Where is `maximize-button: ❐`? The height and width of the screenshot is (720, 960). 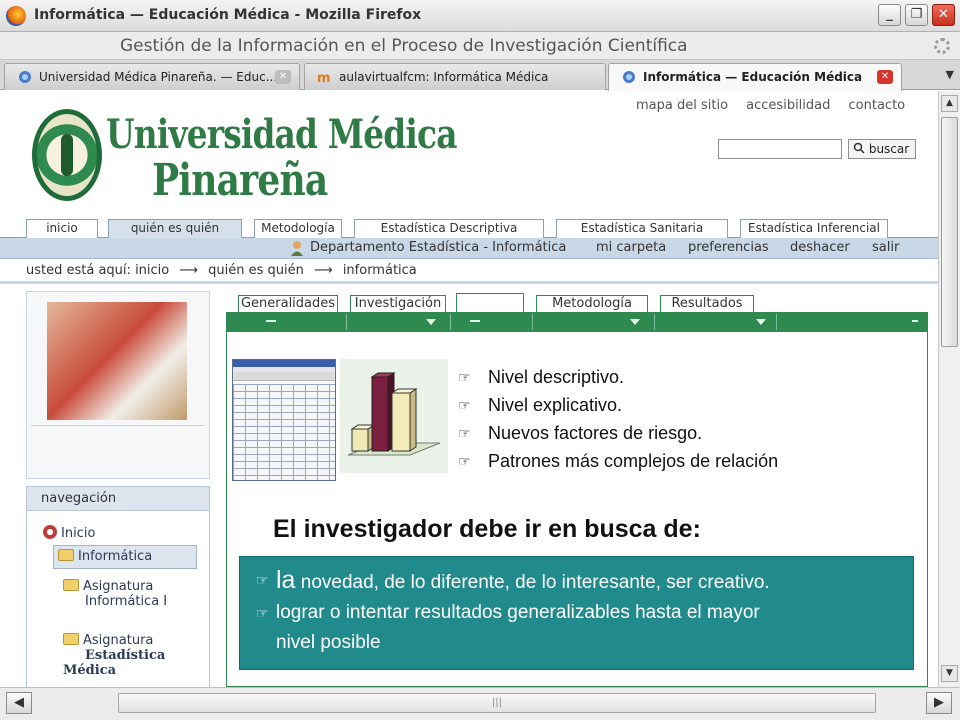
maximize-button: ❐ is located at coordinates (916, 15).